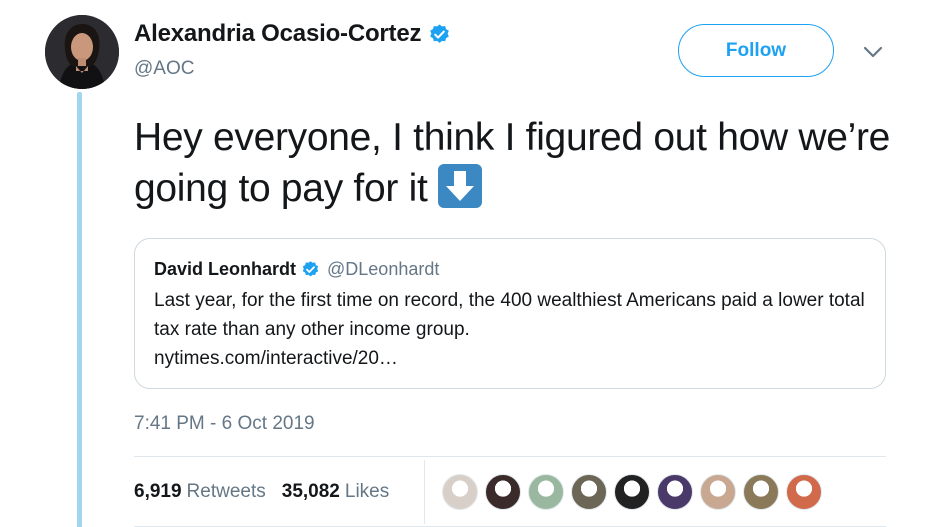  I want to click on thread-line, so click(79, 309).